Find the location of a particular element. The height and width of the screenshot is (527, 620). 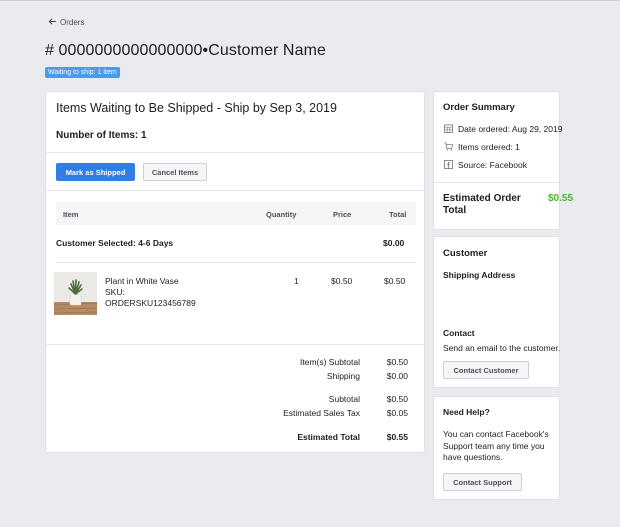

tax-label: Estimated Sales Tax is located at coordinates (321, 413).